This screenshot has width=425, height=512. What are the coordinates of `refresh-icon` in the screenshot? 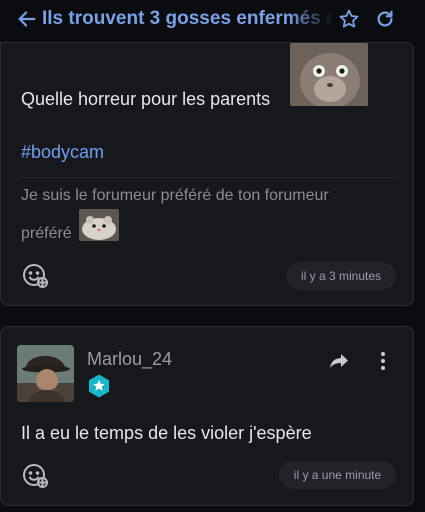 It's located at (385, 19).